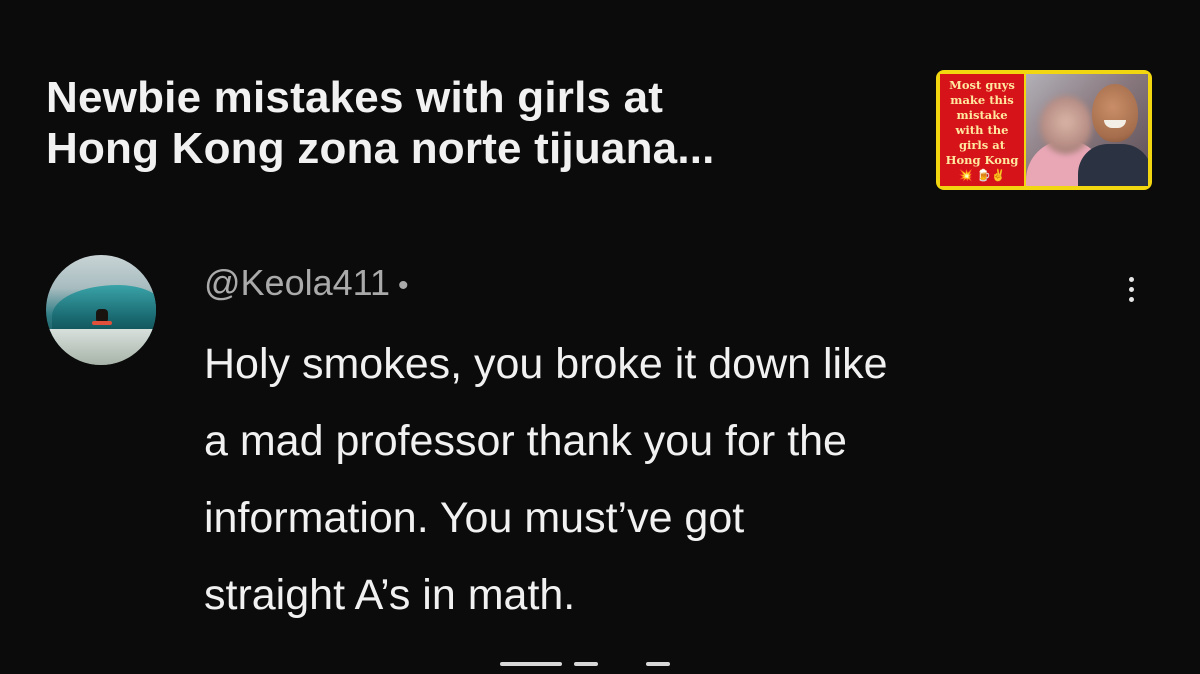 The image size is (1200, 674). Describe the element at coordinates (101, 310) in the screenshot. I see `avatar` at that location.